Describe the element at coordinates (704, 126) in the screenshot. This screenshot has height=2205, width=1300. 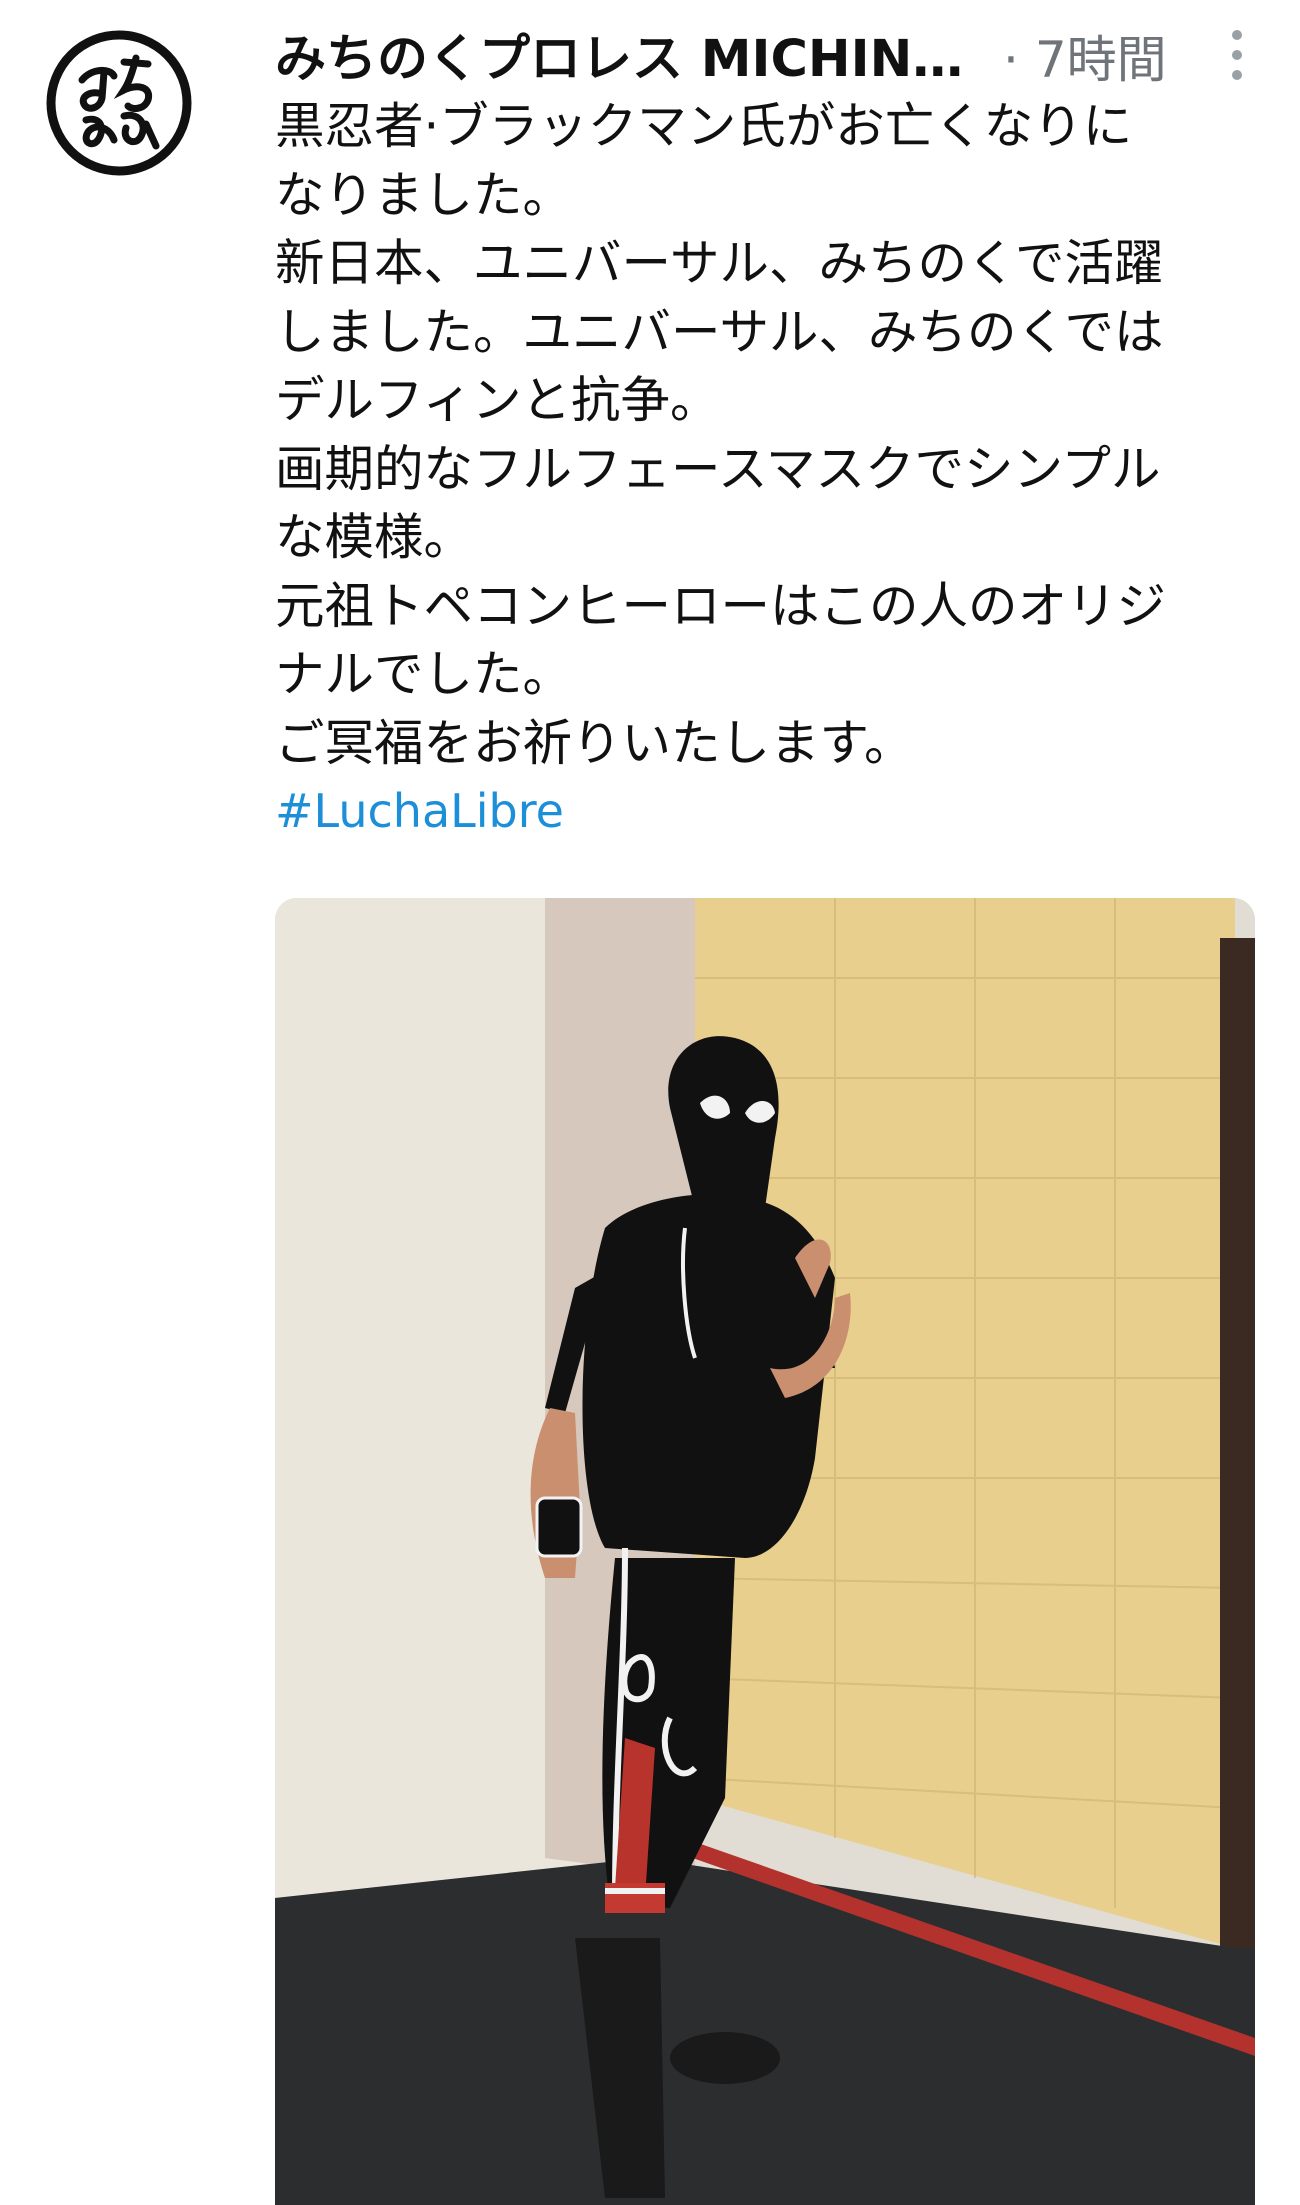
I see `tweet-text-line: 黒忍者·ブラックマン氏がお亡くなりに` at that location.